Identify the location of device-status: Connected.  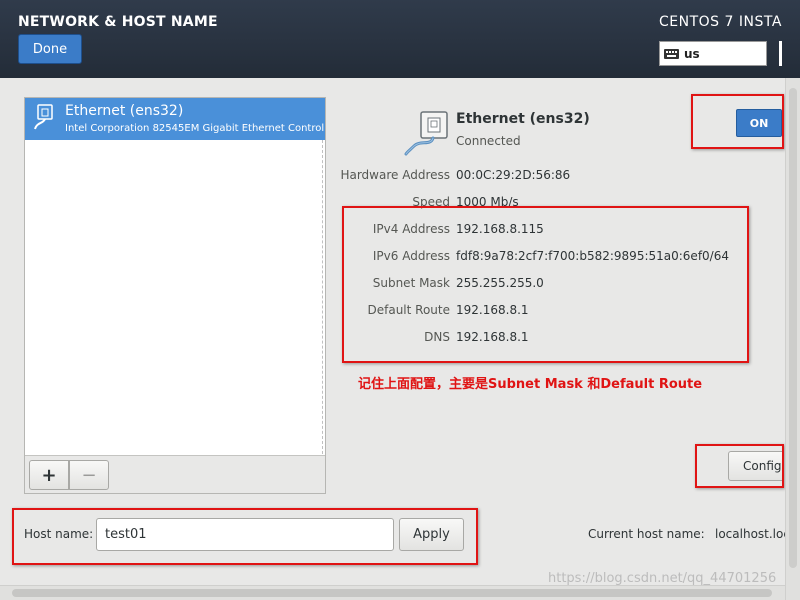
(488, 141).